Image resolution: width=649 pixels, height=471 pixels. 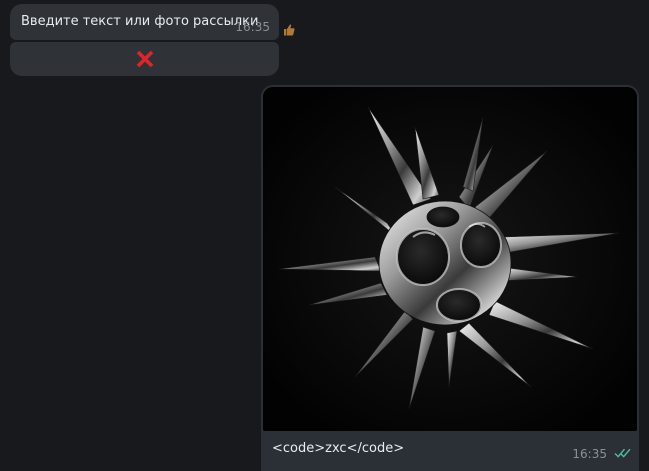 I want to click on message-caption: <code>zxc</code>, so click(x=338, y=448).